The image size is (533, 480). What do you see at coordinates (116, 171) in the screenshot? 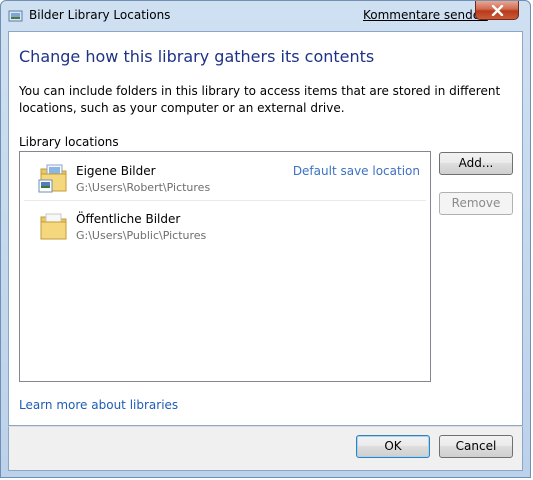
I see `location-name: Eigene Bilder` at bounding box center [116, 171].